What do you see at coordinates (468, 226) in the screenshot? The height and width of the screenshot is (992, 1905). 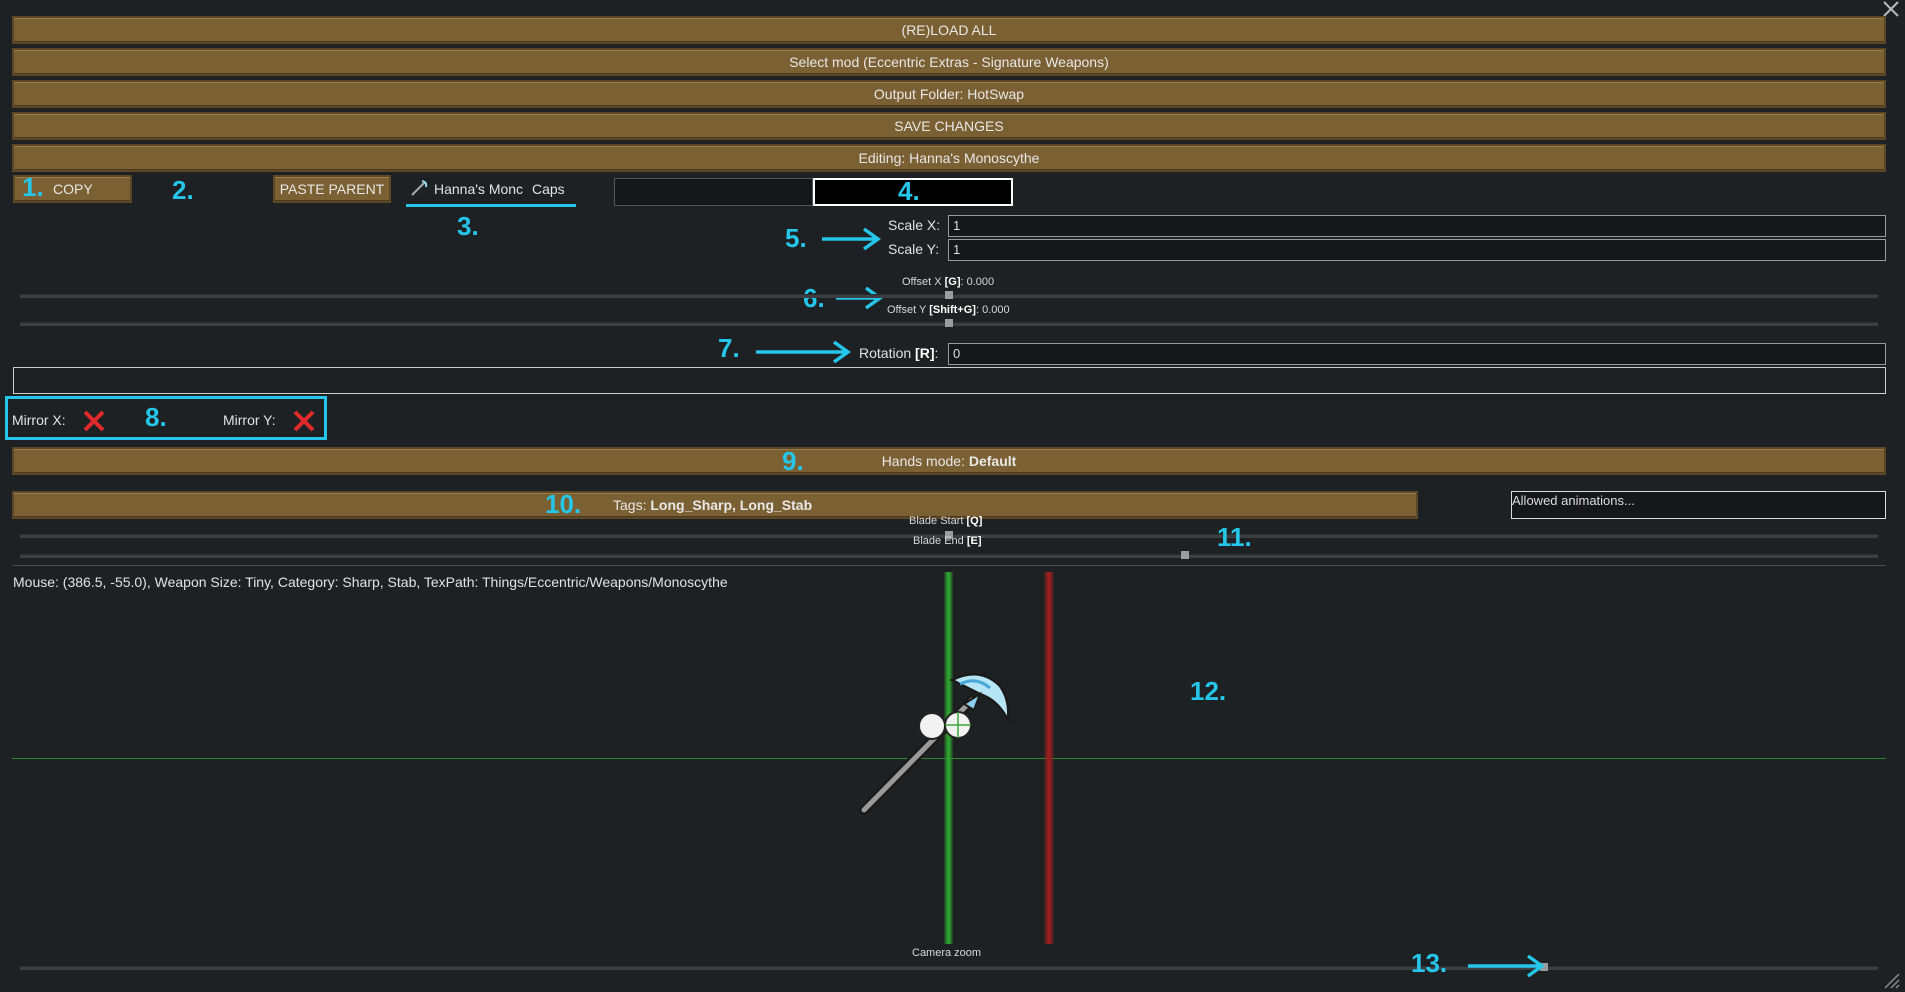 I see `annotation-3: 3.` at bounding box center [468, 226].